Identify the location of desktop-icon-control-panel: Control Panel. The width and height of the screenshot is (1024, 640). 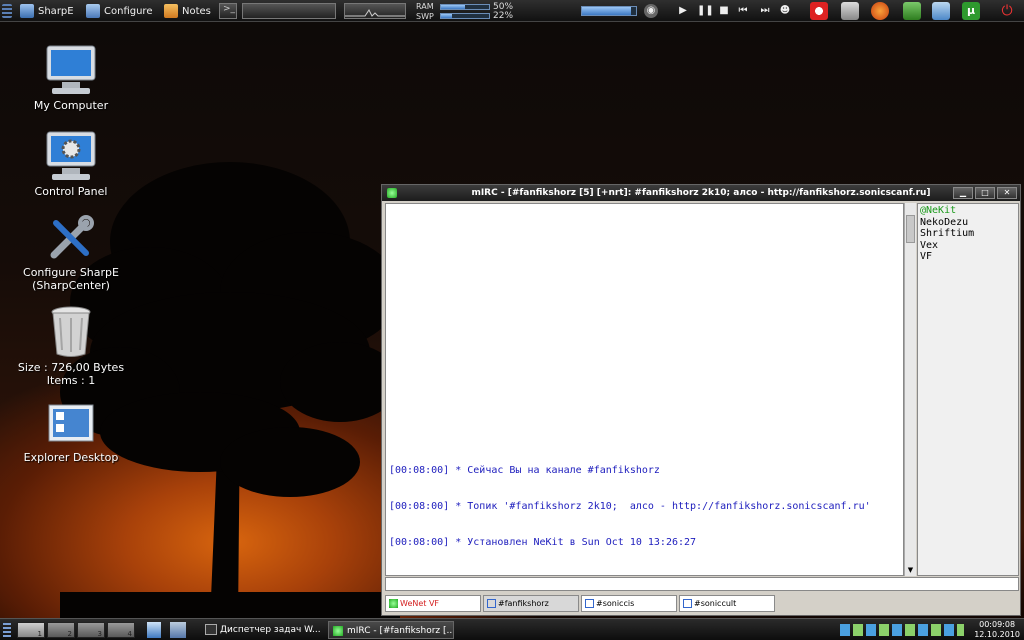
(71, 164).